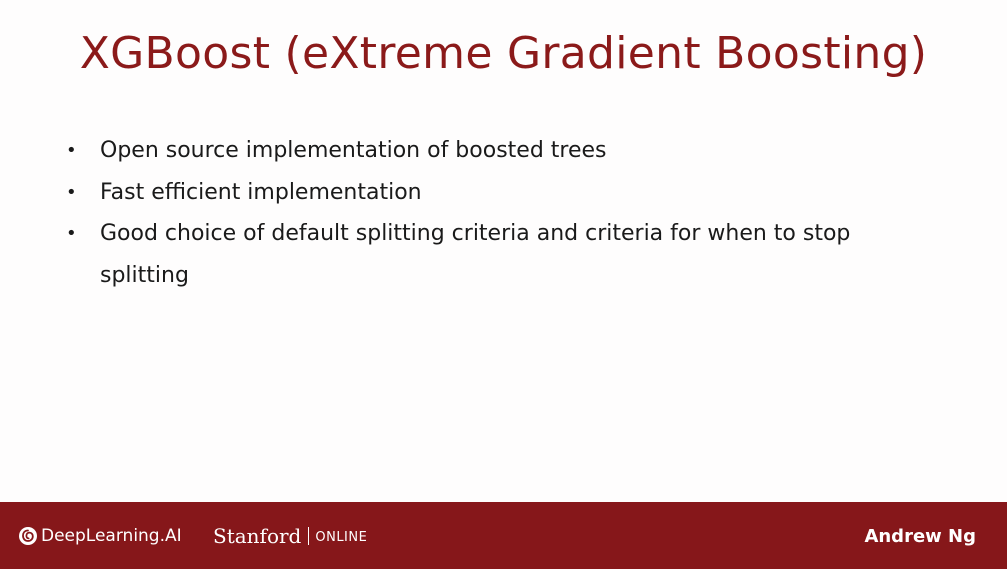 The width and height of the screenshot is (1007, 569). I want to click on bullet-text: Fast efficient implementation, so click(261, 192).